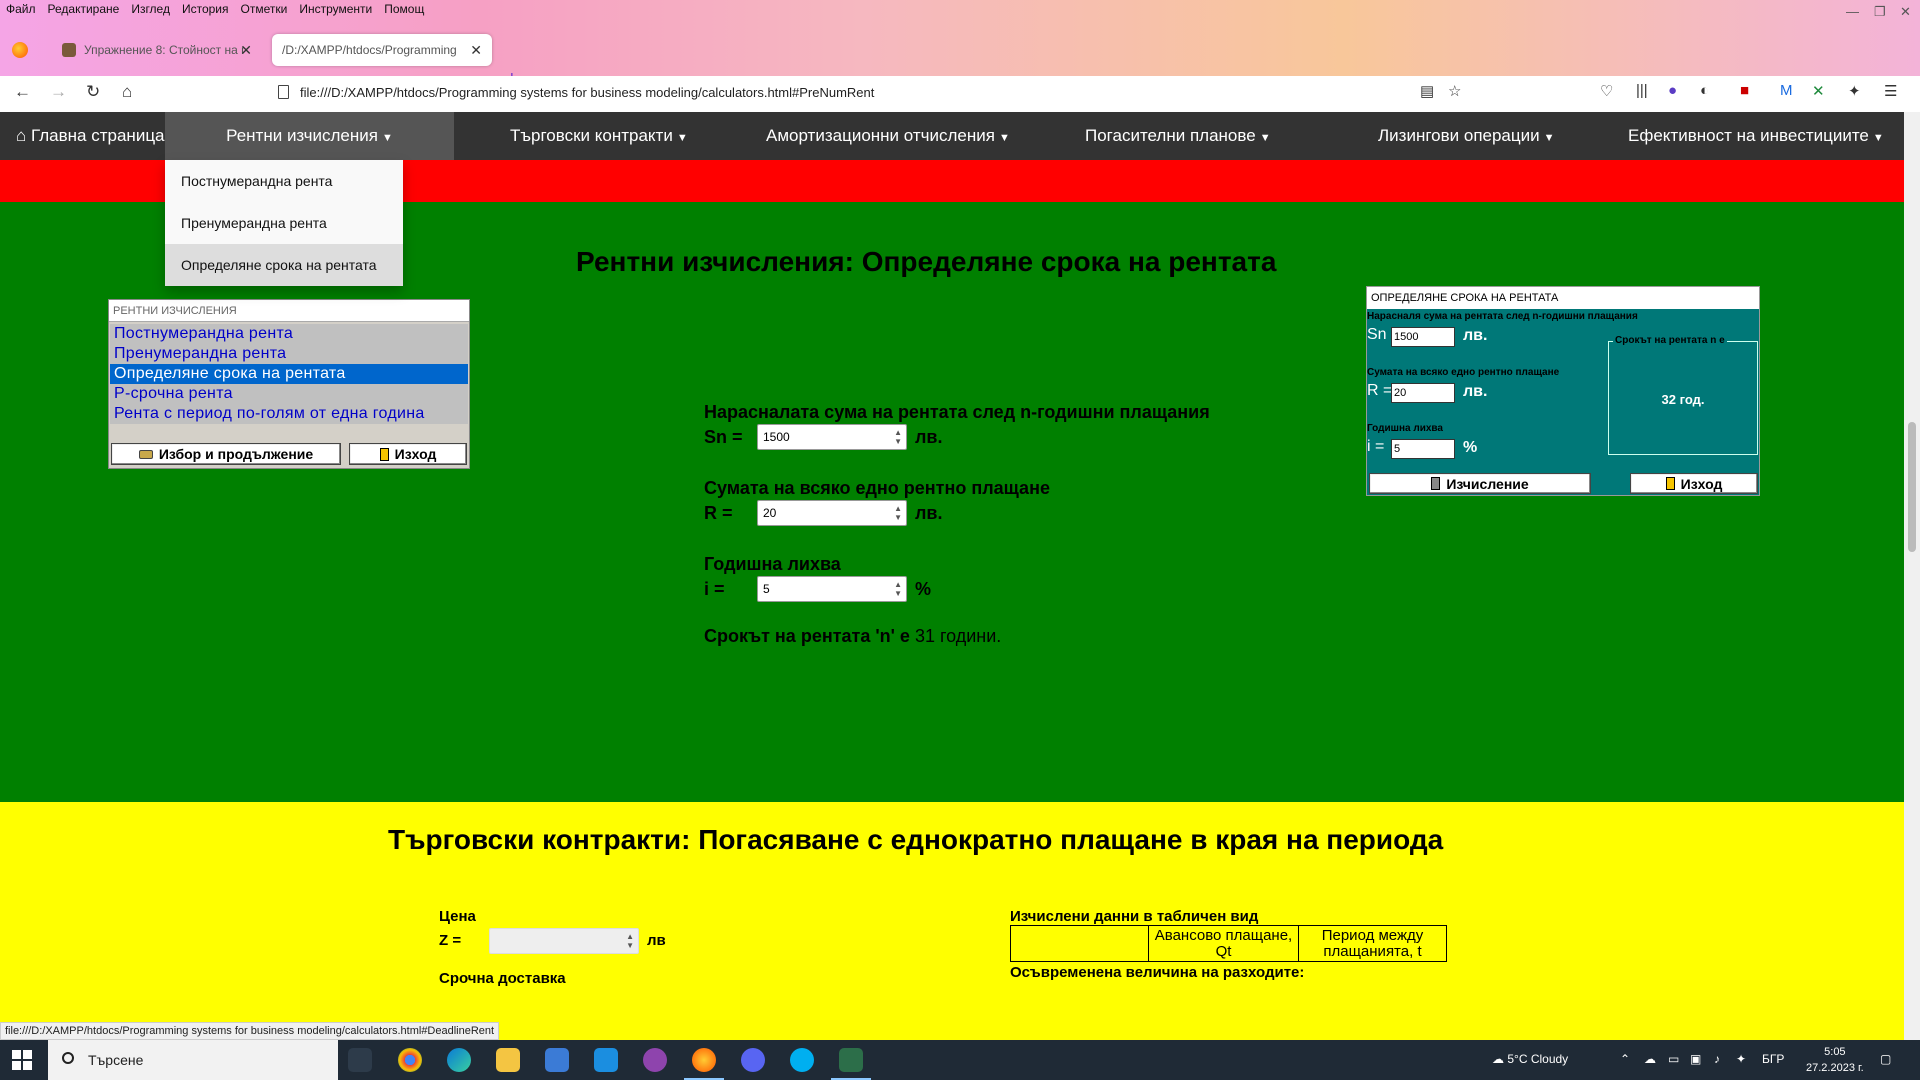  What do you see at coordinates (459, 1060) in the screenshot?
I see `edge-icon` at bounding box center [459, 1060].